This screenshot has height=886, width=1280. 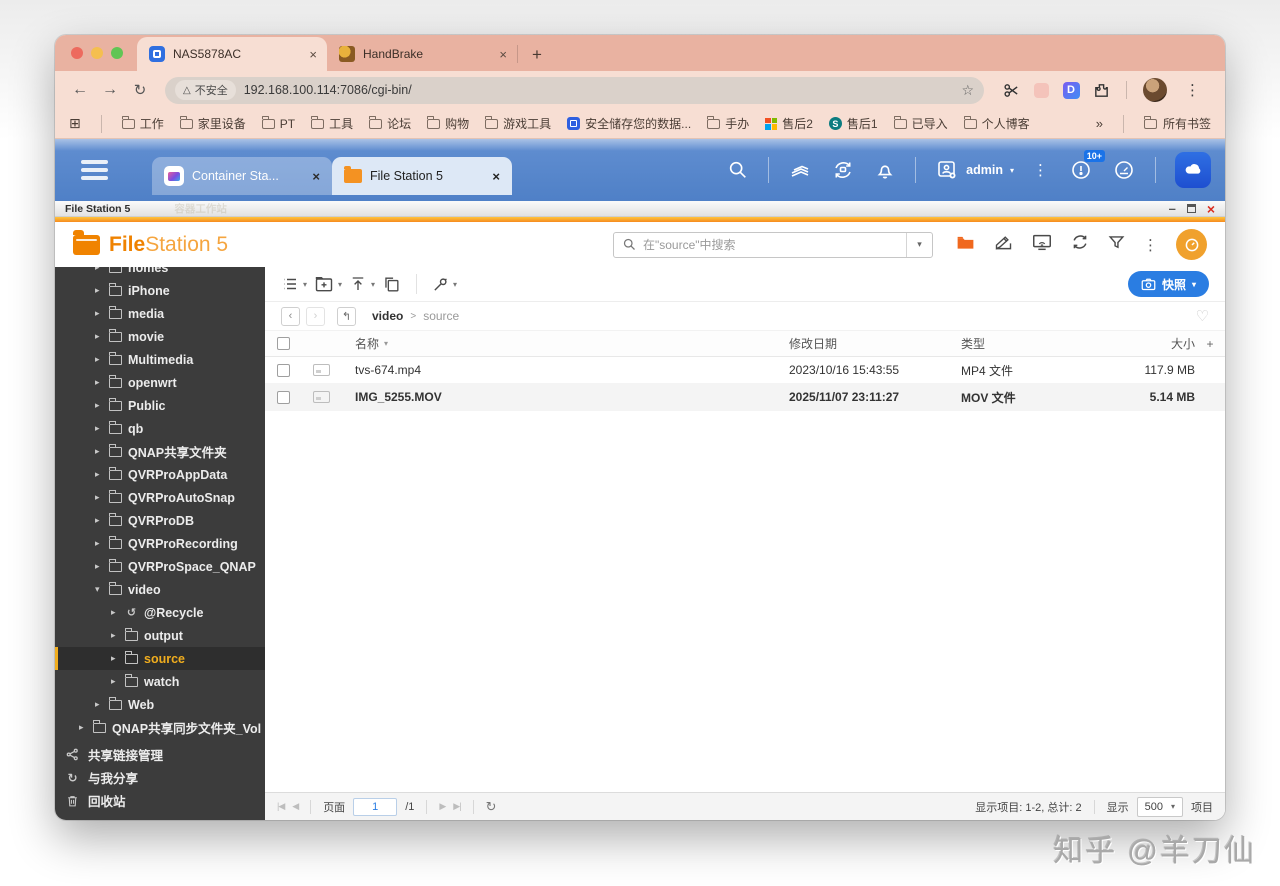 I want to click on last-page-icon: ▶|, so click(x=457, y=806).